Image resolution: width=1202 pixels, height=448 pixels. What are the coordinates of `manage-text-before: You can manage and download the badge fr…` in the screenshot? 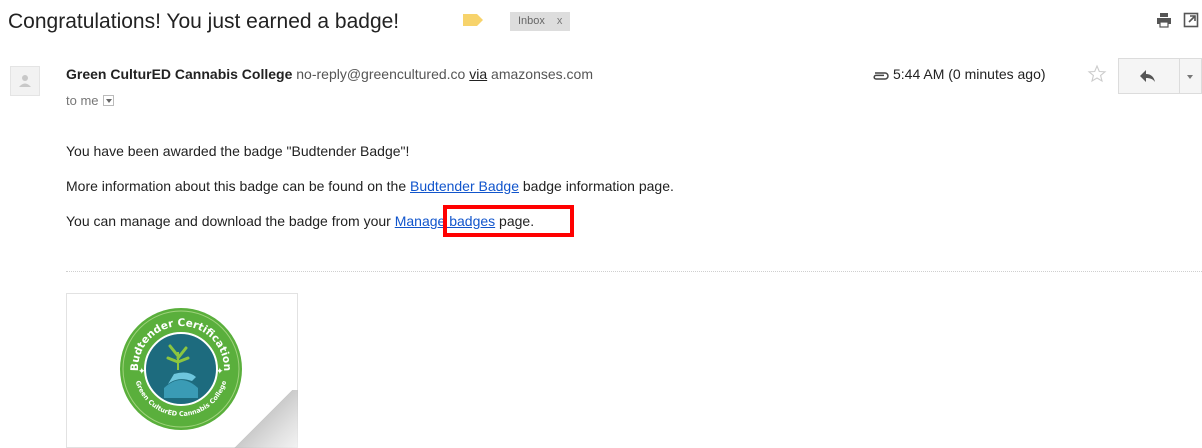 It's located at (230, 221).